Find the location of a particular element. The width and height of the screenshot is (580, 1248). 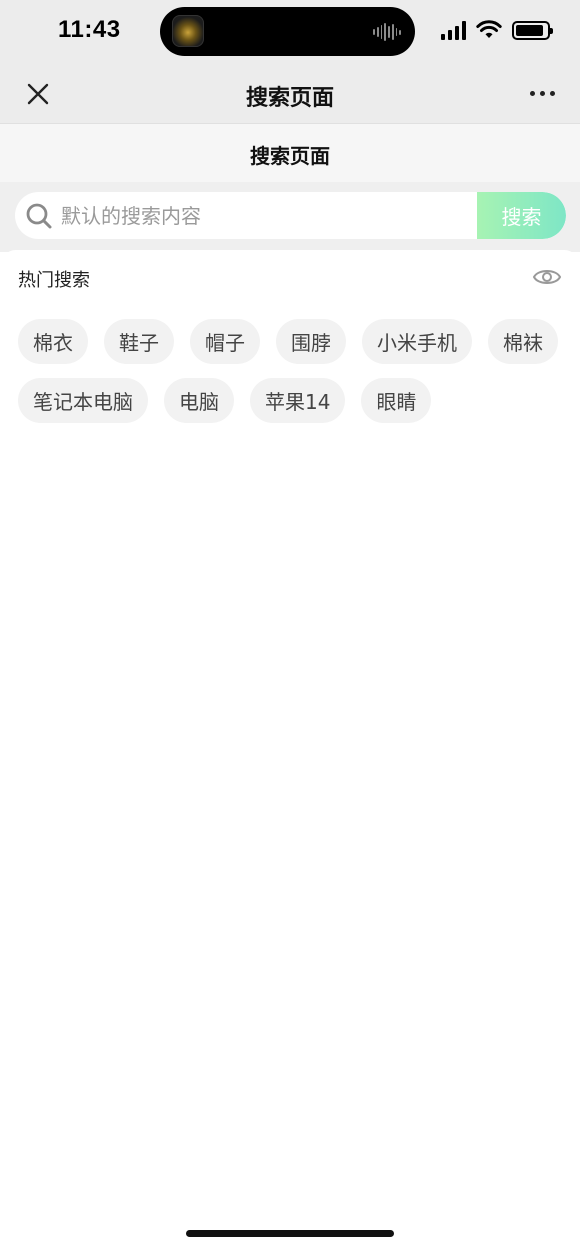

status-icons is located at coordinates (497, 30).